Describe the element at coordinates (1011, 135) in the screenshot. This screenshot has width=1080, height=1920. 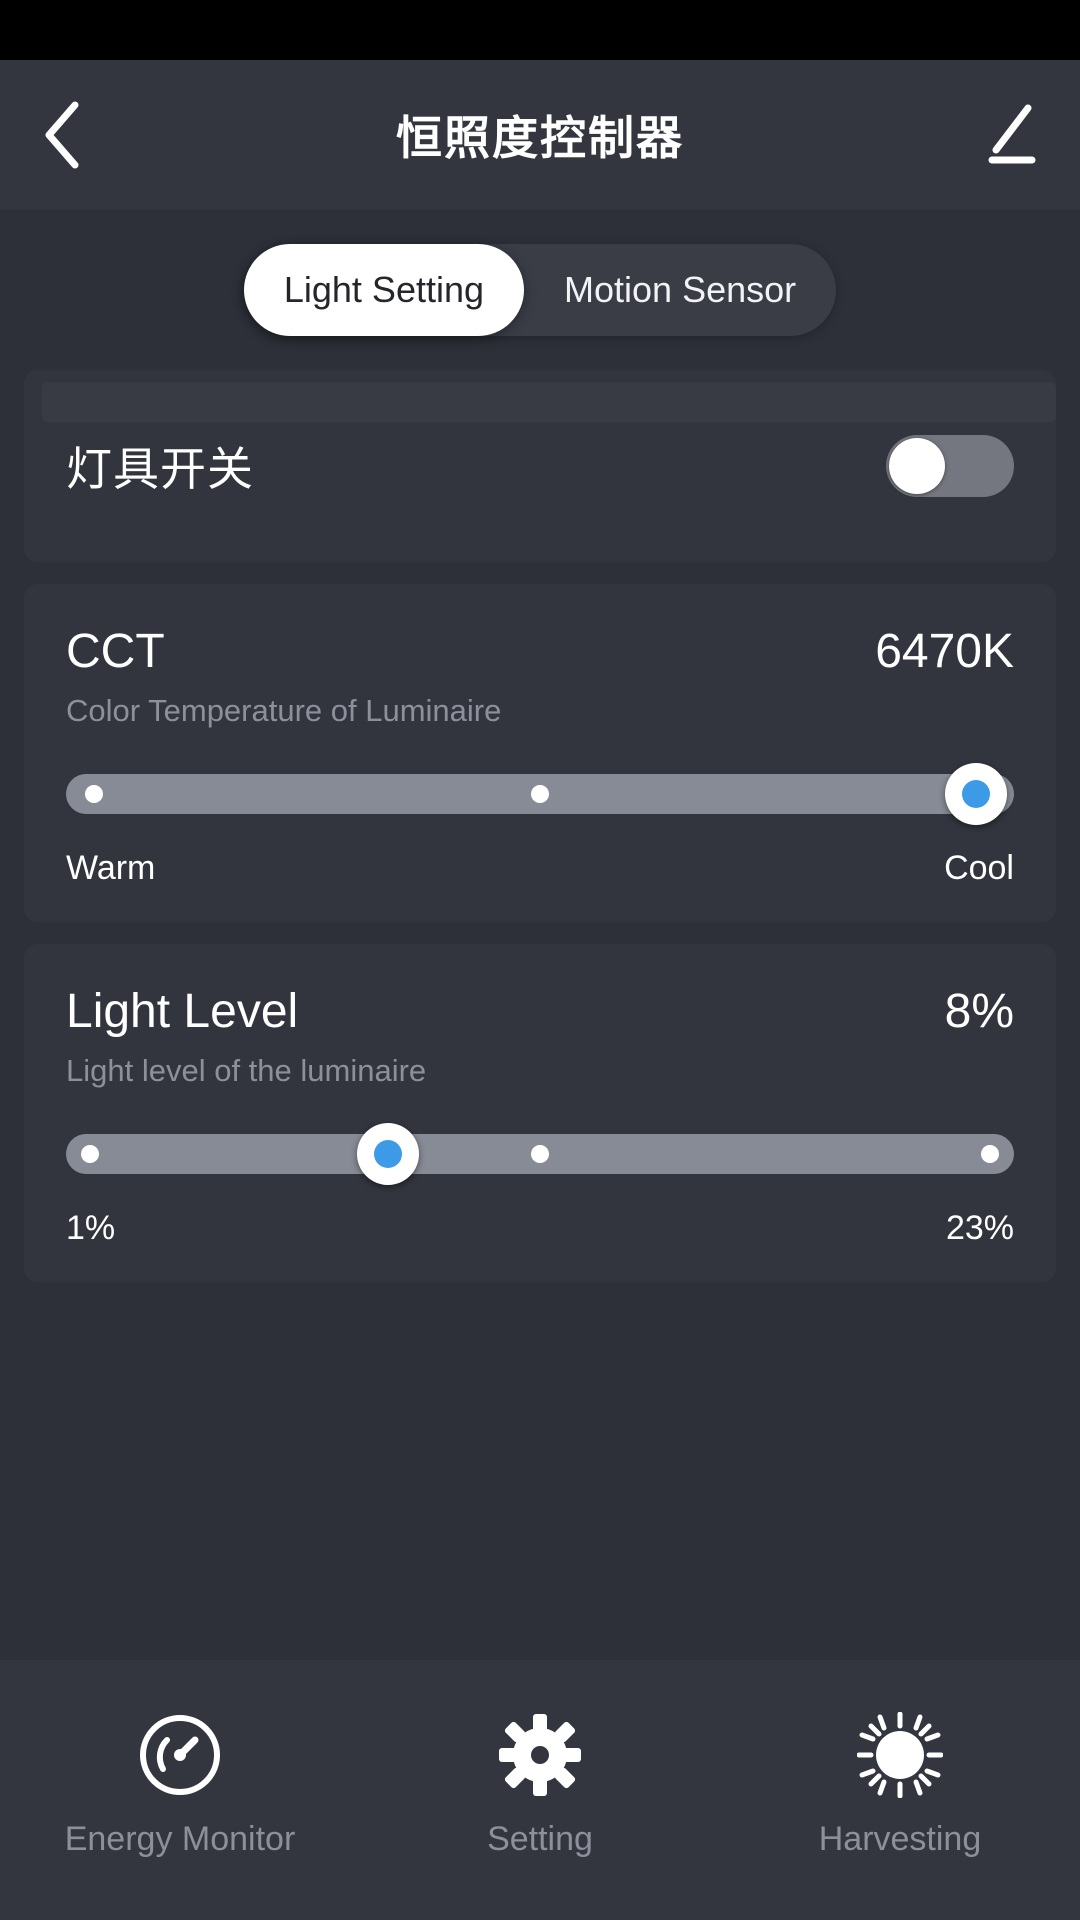
I see `edit-button` at that location.